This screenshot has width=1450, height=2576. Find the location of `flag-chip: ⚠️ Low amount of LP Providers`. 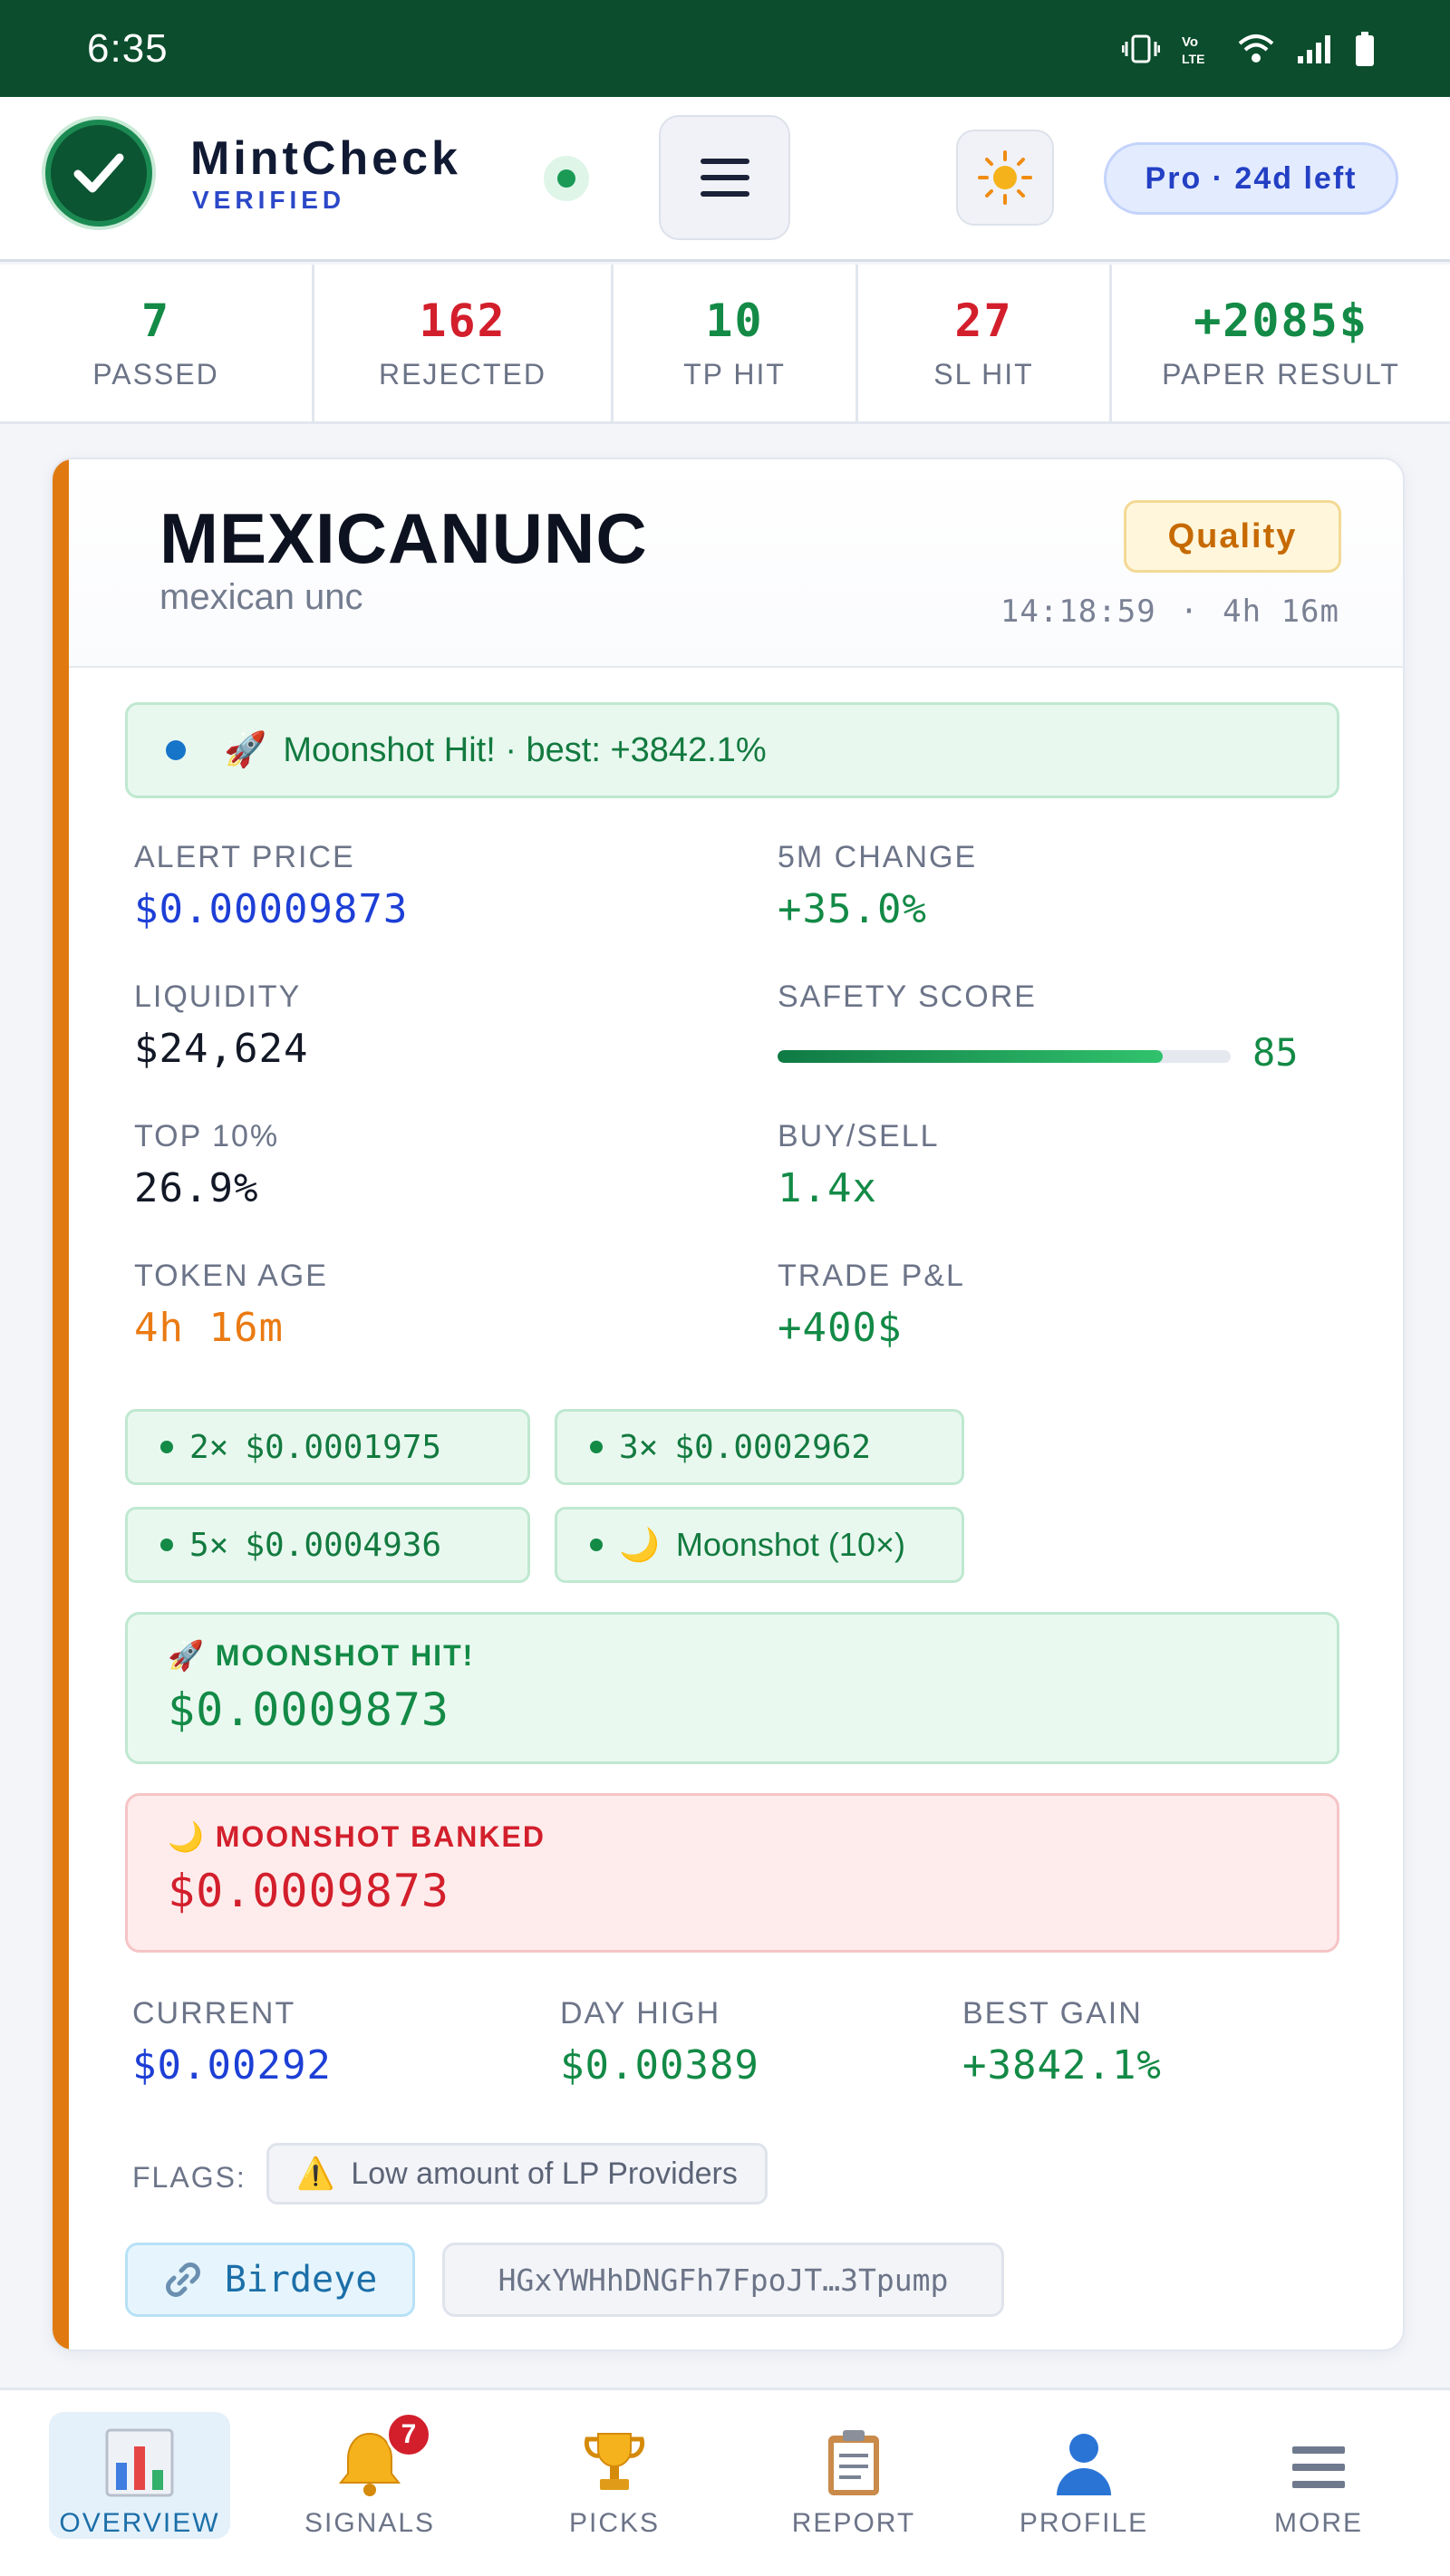

flag-chip: ⚠️ Low amount of LP Providers is located at coordinates (517, 2174).